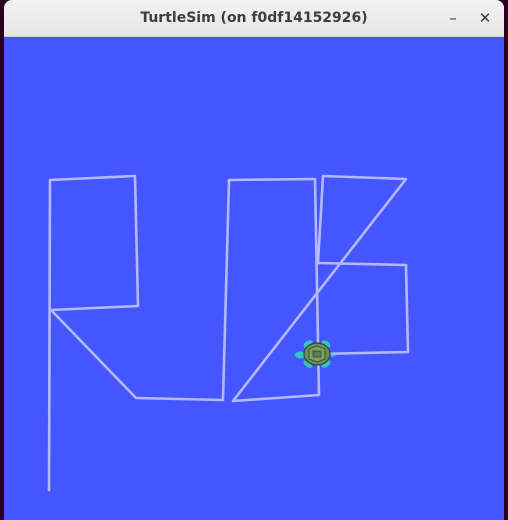 This screenshot has height=520, width=508. I want to click on window-title: TurtleSim (on f0df14152926), so click(254, 18).